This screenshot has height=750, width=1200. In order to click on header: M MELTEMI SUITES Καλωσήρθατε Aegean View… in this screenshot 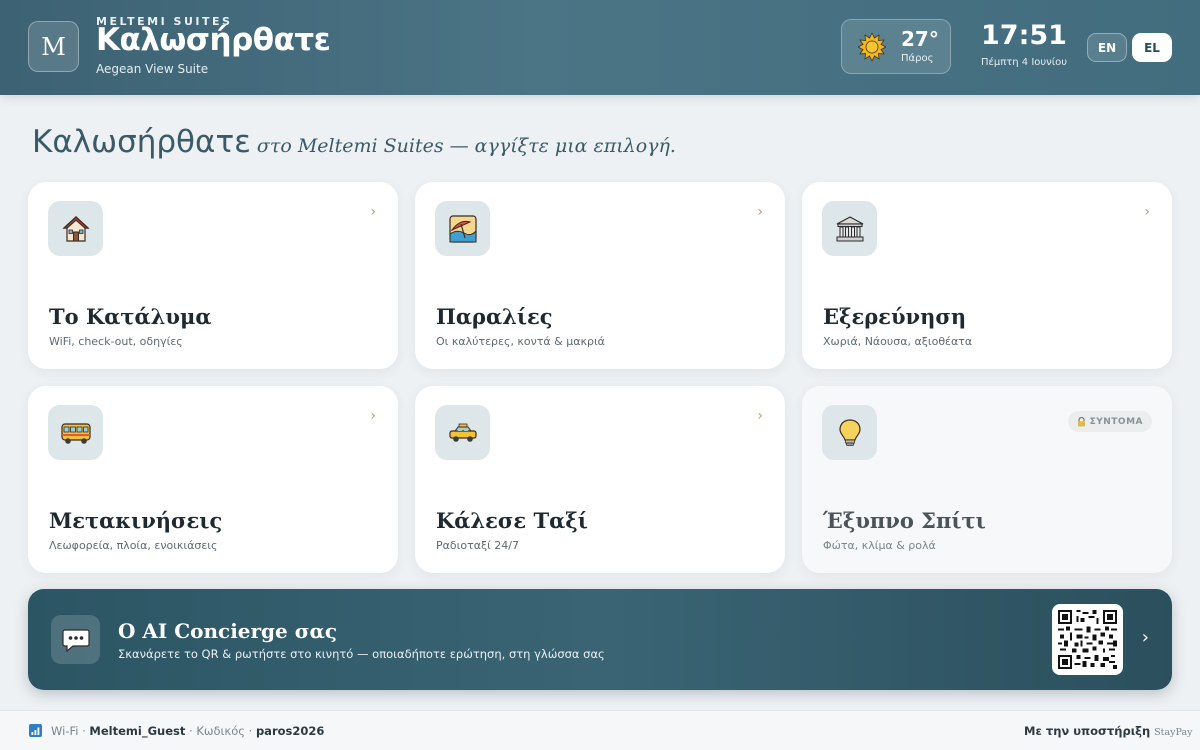, I will do `click(600, 47)`.